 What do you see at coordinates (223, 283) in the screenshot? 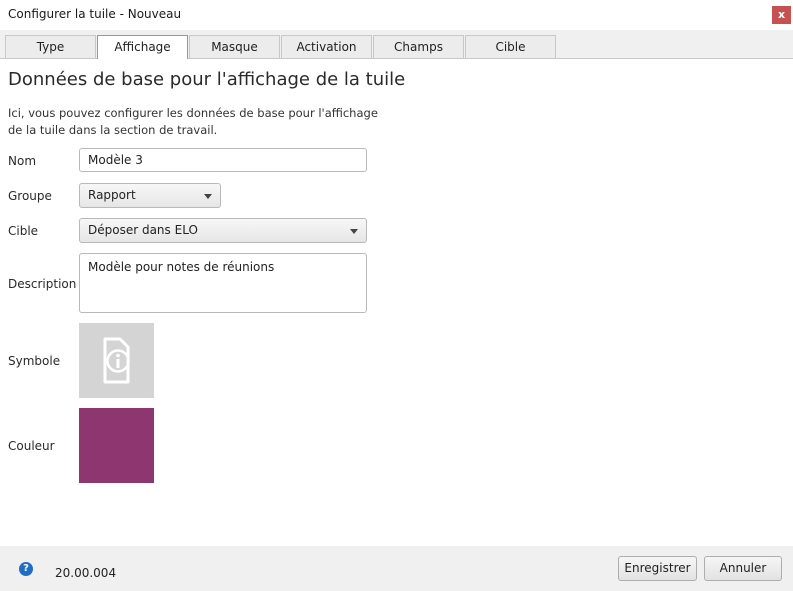
I see `description-textarea: Modèle pour notes de réunions` at bounding box center [223, 283].